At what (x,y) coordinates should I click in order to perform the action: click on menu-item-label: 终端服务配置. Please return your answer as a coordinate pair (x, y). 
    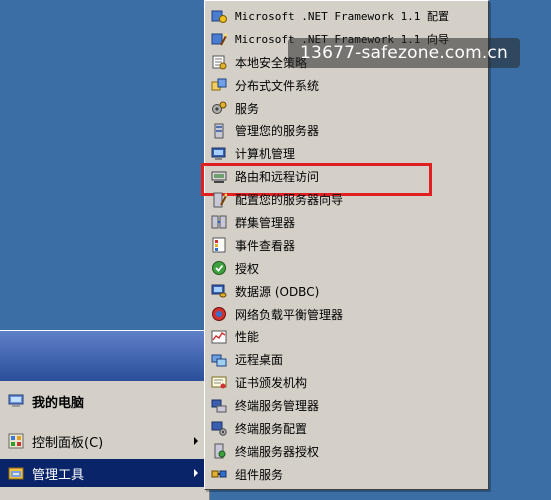
    Looking at the image, I should click on (271, 428).